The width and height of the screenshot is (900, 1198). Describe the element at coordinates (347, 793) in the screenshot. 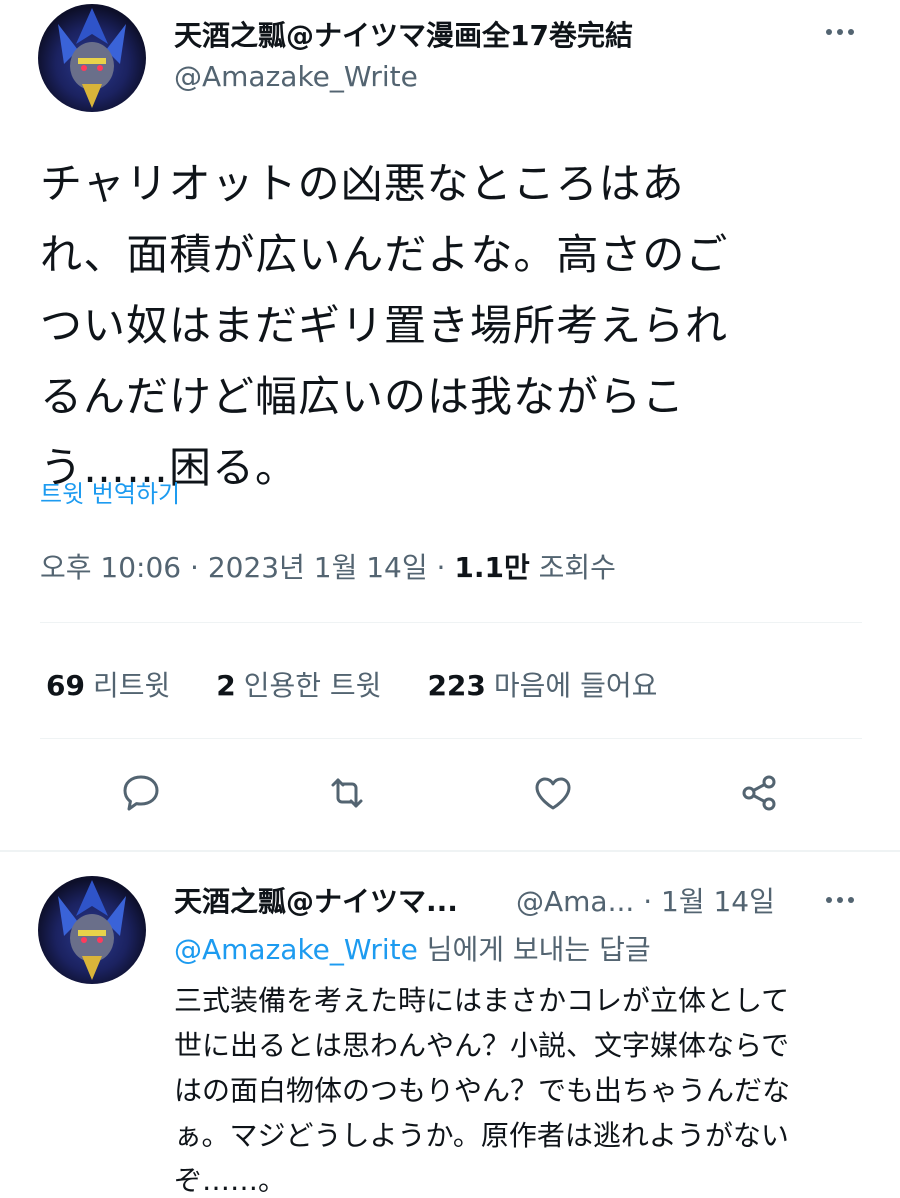

I see `retweet-icon` at that location.